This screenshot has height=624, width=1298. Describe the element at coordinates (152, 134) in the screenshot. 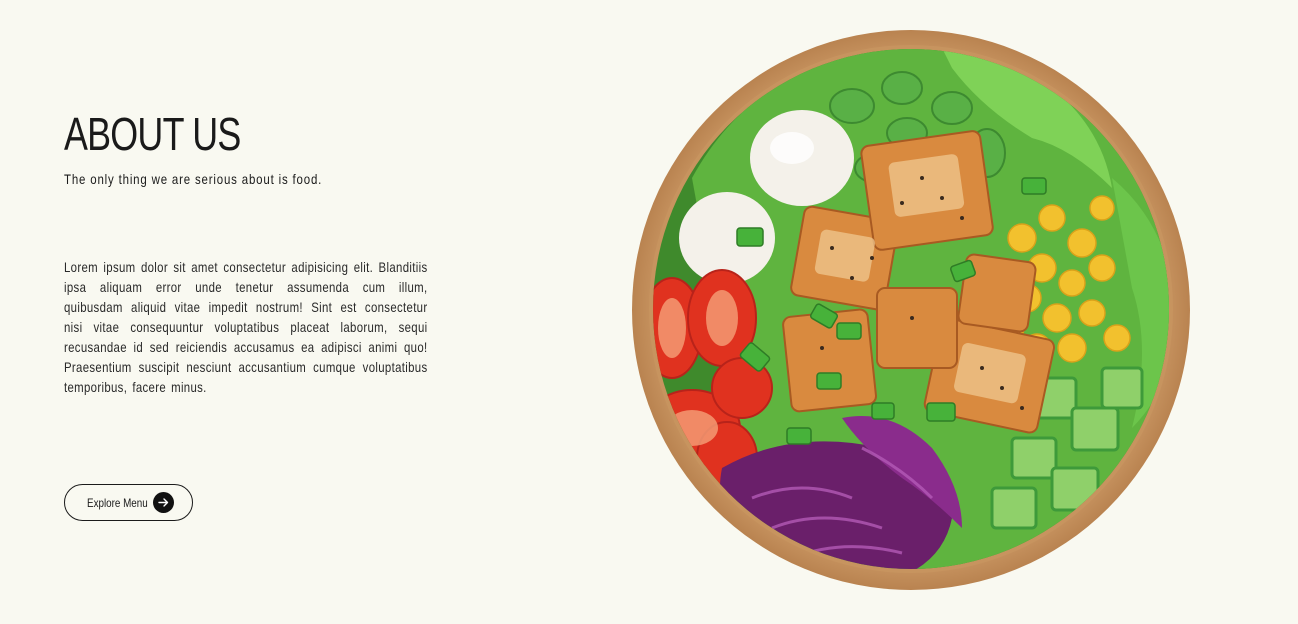

I see `about-title: ABOUT US` at that location.